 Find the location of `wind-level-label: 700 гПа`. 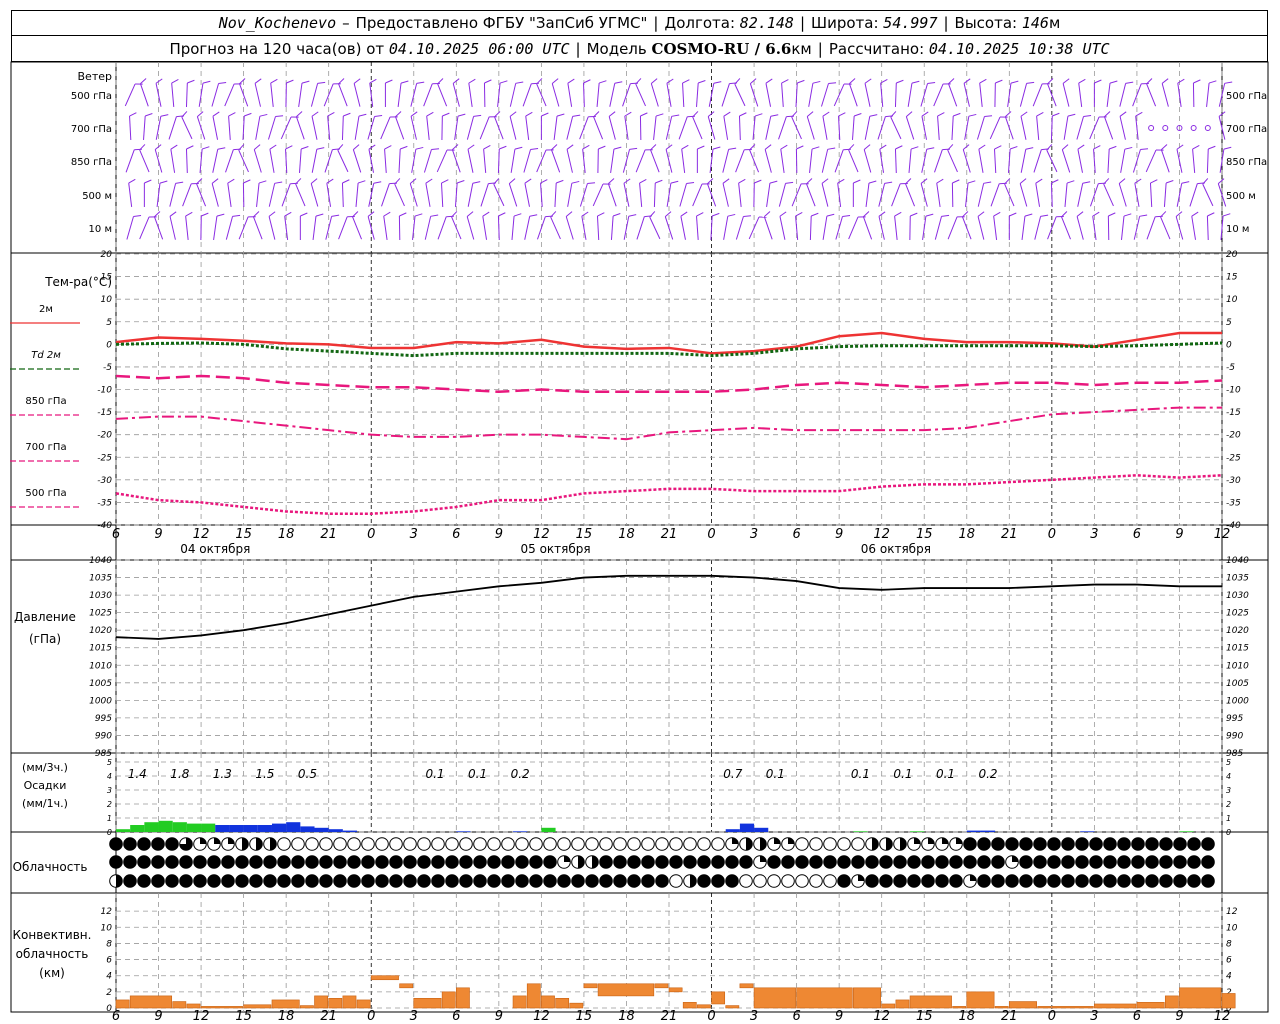

wind-level-label: 700 гПа is located at coordinates (91, 129).